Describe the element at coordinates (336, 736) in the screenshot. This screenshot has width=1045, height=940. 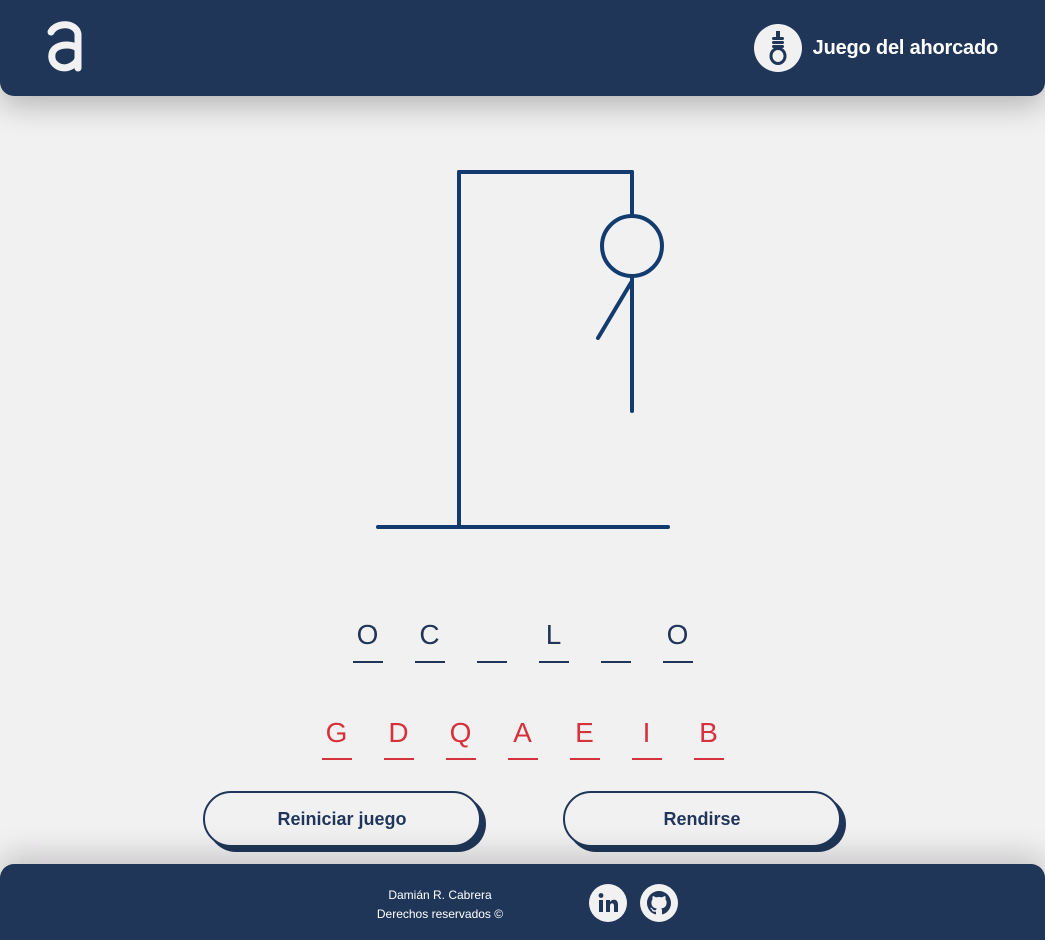
I see `wrong-letter: G` at that location.